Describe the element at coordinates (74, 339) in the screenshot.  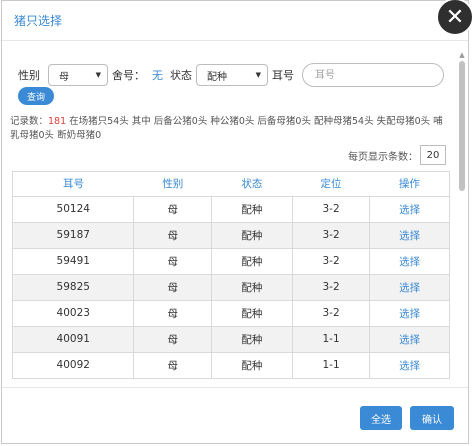
I see `cell-ear: 40091` at that location.